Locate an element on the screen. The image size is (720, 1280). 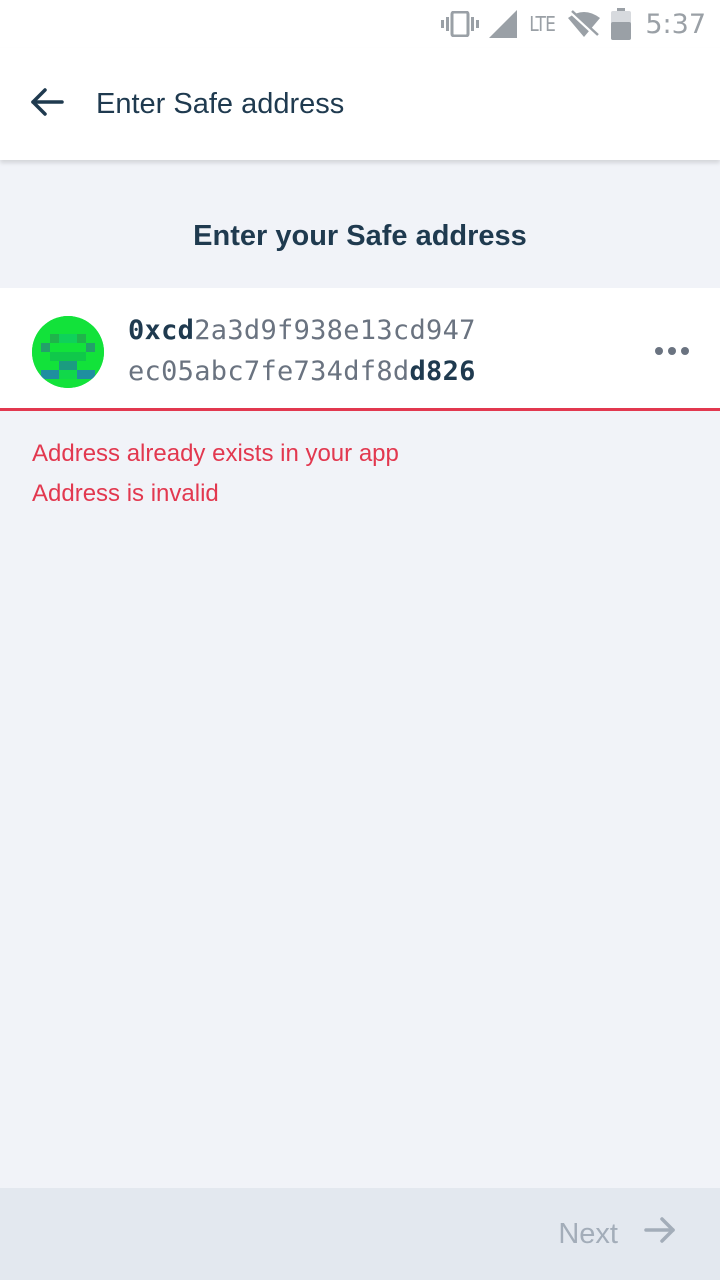
status-icons: LTE 5:37 is located at coordinates (573, 24).